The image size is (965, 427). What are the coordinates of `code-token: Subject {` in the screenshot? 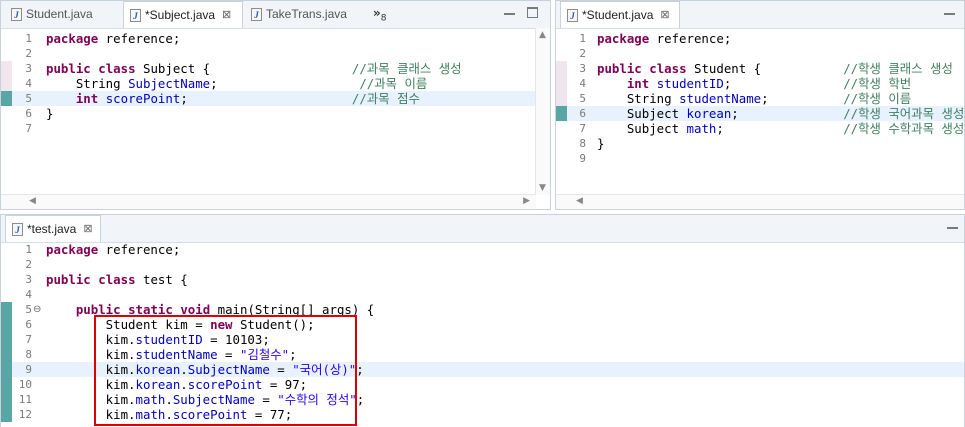 It's located at (243, 68).